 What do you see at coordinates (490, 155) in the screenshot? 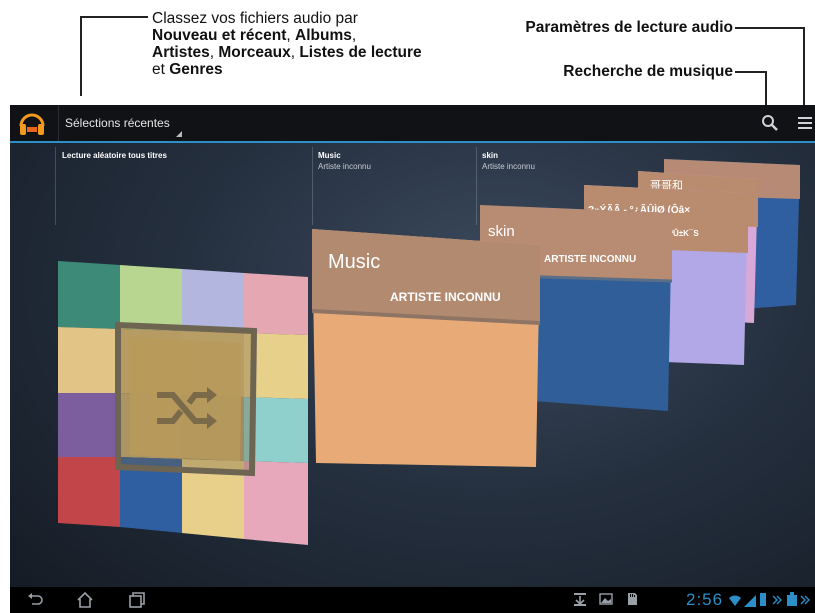
I see `column-skin-title: skin` at bounding box center [490, 155].